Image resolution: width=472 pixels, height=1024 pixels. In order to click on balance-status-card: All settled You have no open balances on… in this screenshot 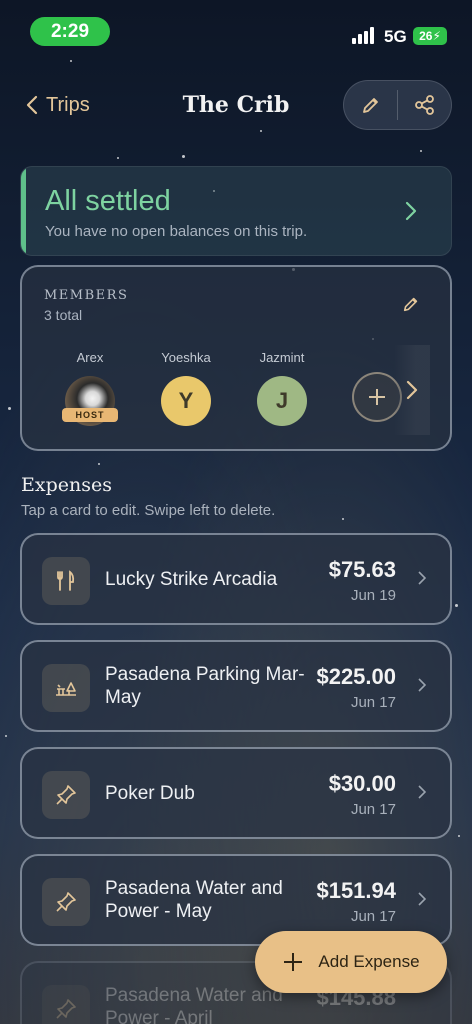, I will do `click(236, 211)`.